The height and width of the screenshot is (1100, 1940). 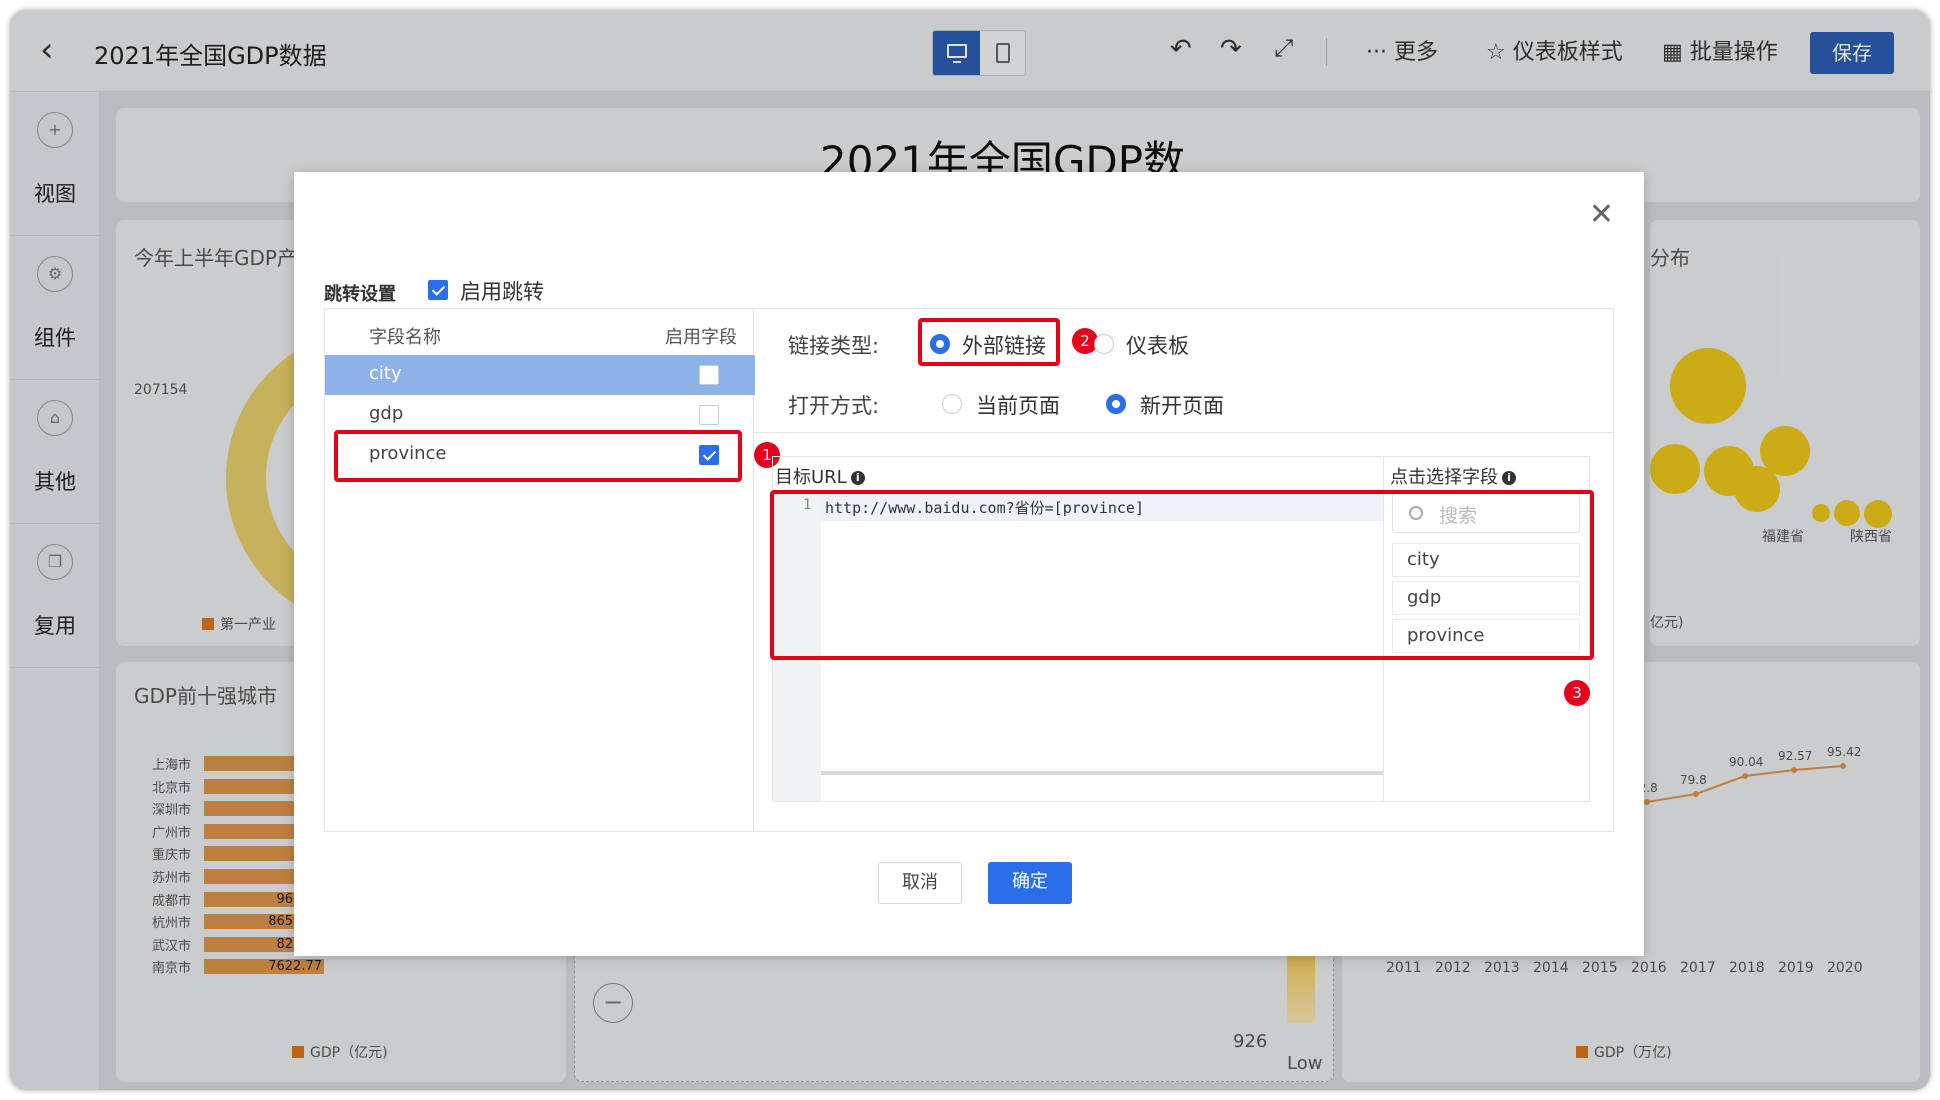 What do you see at coordinates (701, 337) in the screenshot?
I see `column-header-enable: 启用字段` at bounding box center [701, 337].